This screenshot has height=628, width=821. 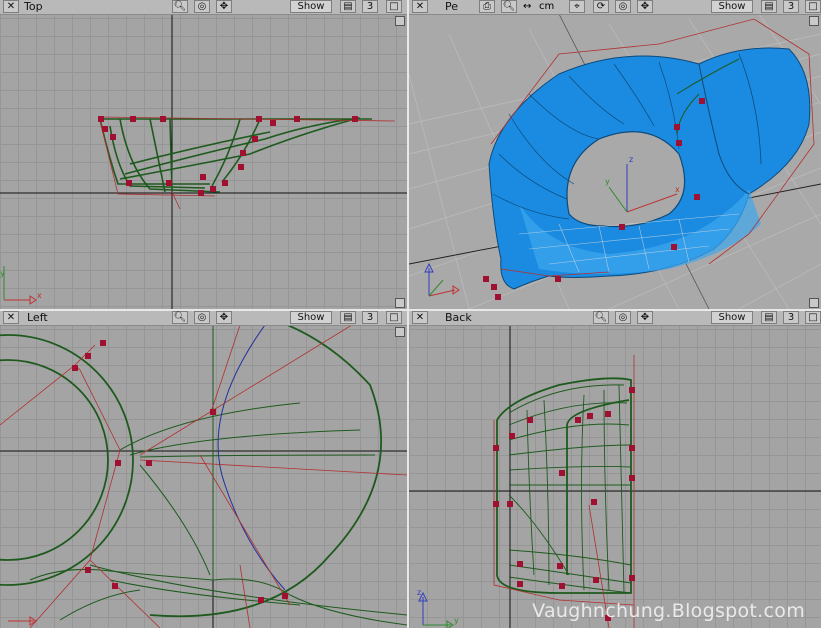 I want to click on viewport-left-title: Left, so click(x=37, y=317).